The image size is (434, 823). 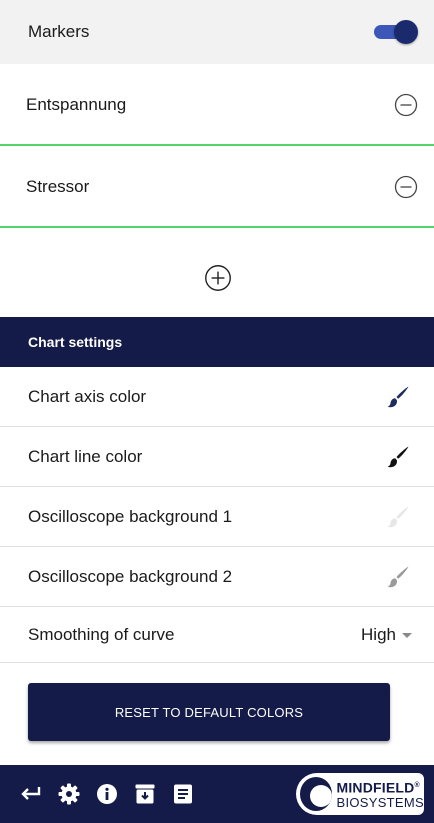 I want to click on marker-underline, so click(x=217, y=227).